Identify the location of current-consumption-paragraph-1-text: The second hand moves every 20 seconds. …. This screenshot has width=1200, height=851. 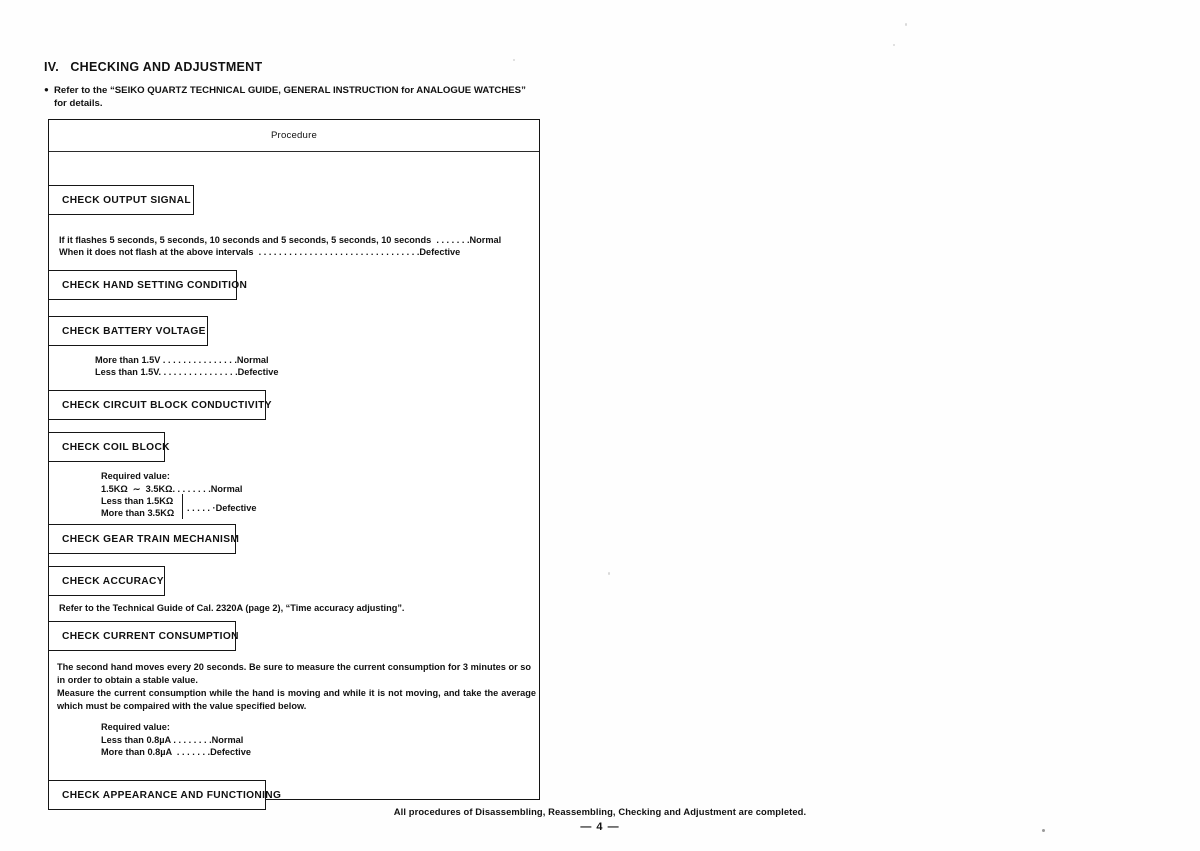
(294, 674).